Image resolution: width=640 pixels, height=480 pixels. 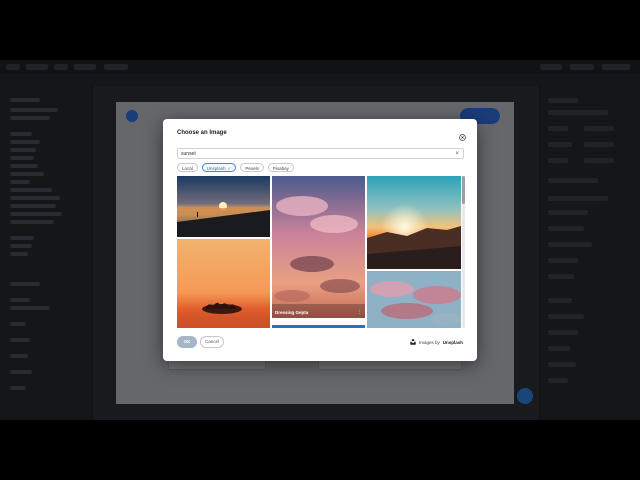 I want to click on source-tab-label: Local, so click(x=187, y=168).